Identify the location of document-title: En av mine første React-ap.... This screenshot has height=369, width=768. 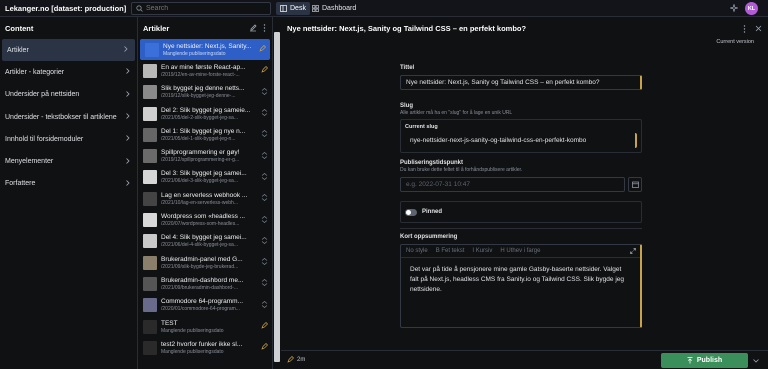
(203, 67).